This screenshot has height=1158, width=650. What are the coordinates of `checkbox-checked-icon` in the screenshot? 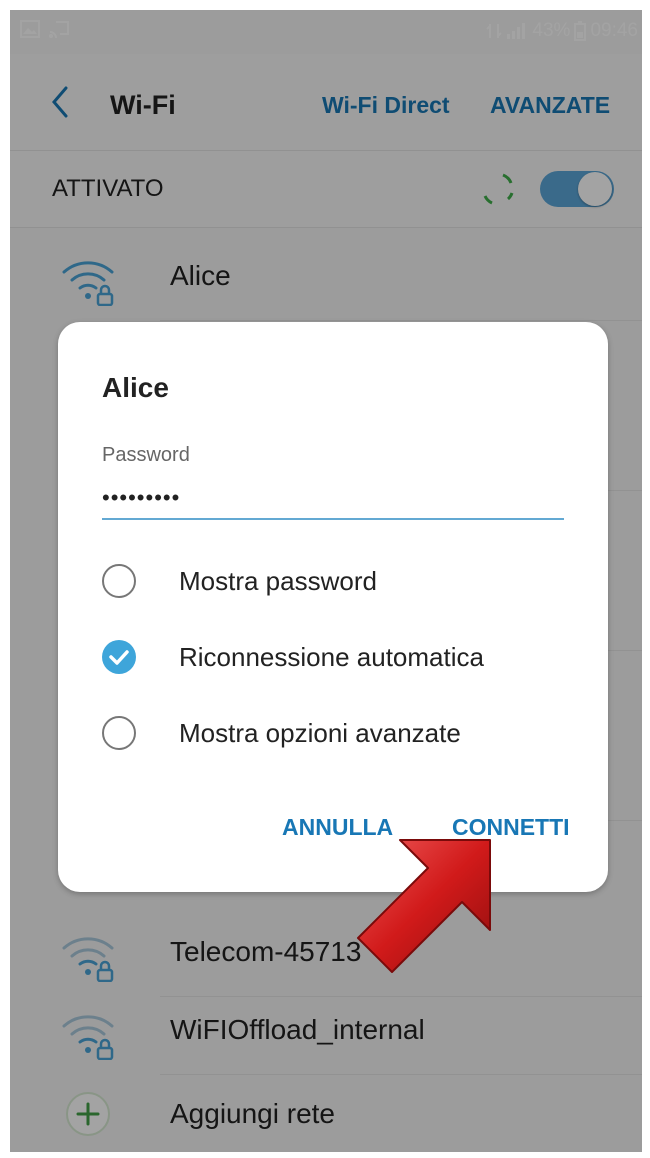 It's located at (119, 657).